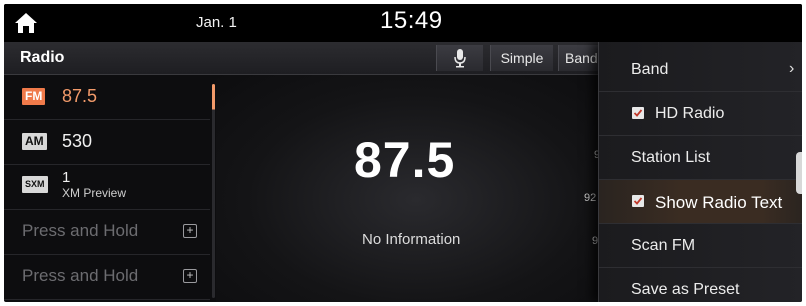 This screenshot has height=306, width=806. I want to click on station-frequency: 87.5, so click(80, 96).